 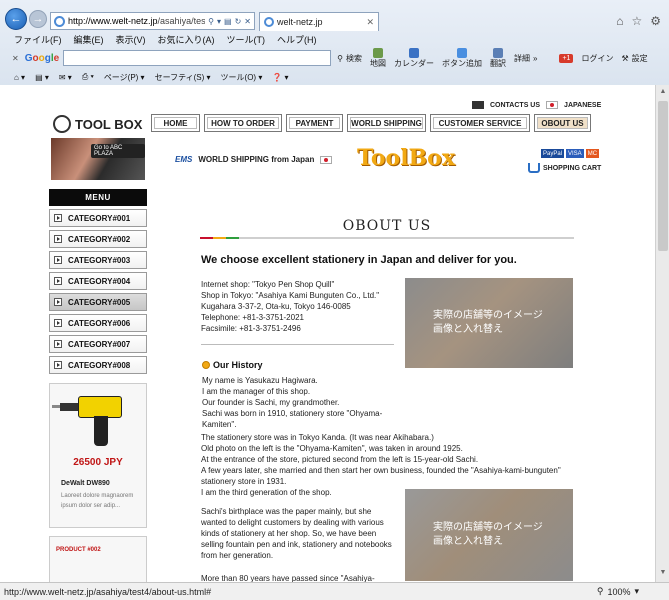 I want to click on menu-help: ヘルプ(H), so click(x=297, y=39).